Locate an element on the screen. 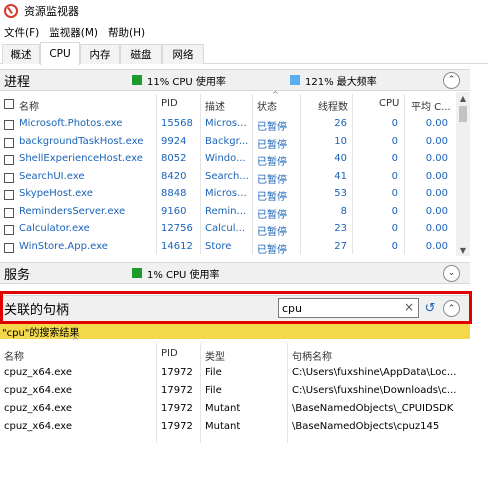 This screenshot has height=497, width=488. process-pid: 8420 is located at coordinates (174, 176).